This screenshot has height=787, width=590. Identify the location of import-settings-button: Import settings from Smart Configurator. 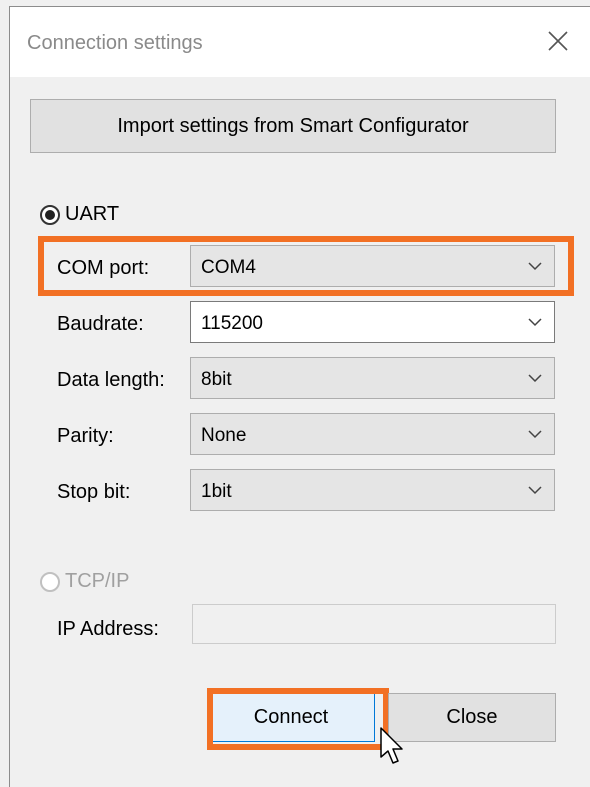
(293, 126).